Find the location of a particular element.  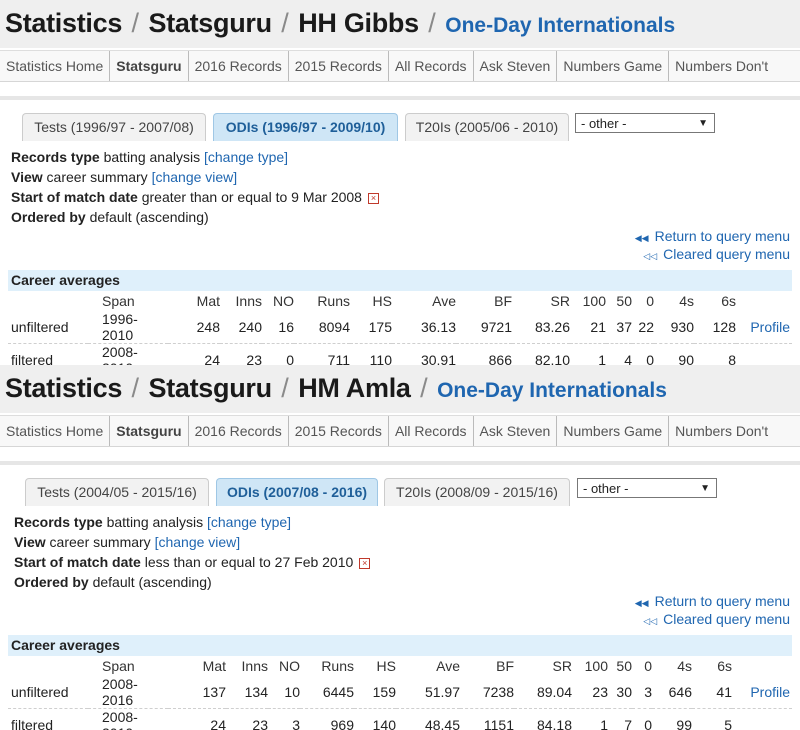

cell-bf: 7238 is located at coordinates (487, 692).